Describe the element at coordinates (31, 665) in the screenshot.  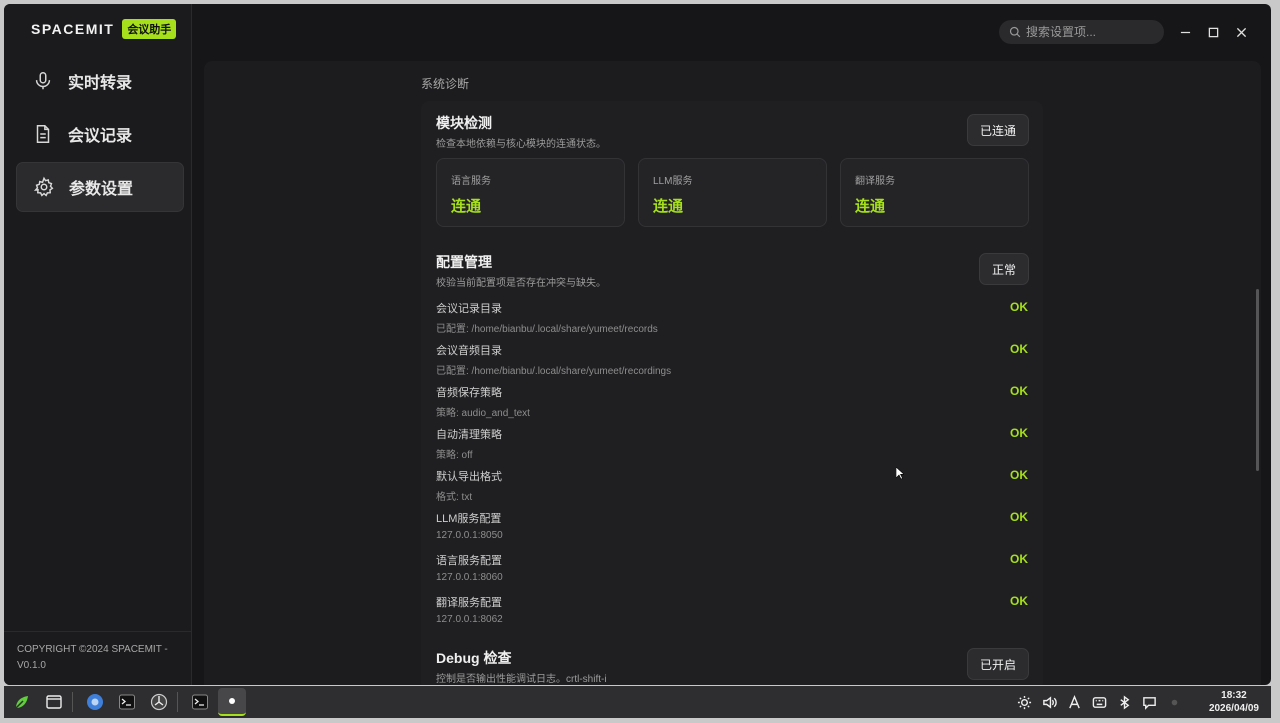
I see `version-text: V0.1.0` at that location.